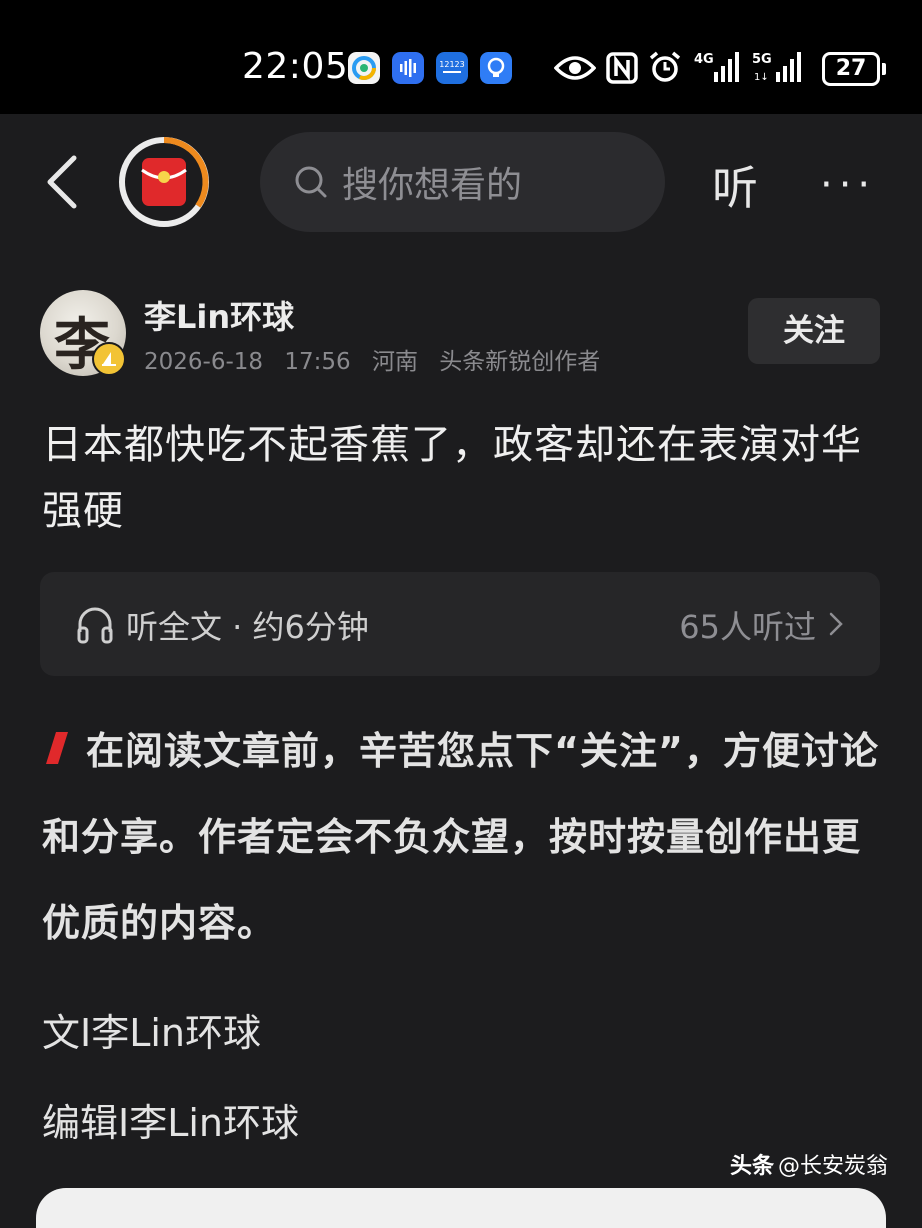 Image resolution: width=922 pixels, height=1228 pixels. Describe the element at coordinates (152, 1033) in the screenshot. I see `credit-writer: 文I李Lin环球` at that location.